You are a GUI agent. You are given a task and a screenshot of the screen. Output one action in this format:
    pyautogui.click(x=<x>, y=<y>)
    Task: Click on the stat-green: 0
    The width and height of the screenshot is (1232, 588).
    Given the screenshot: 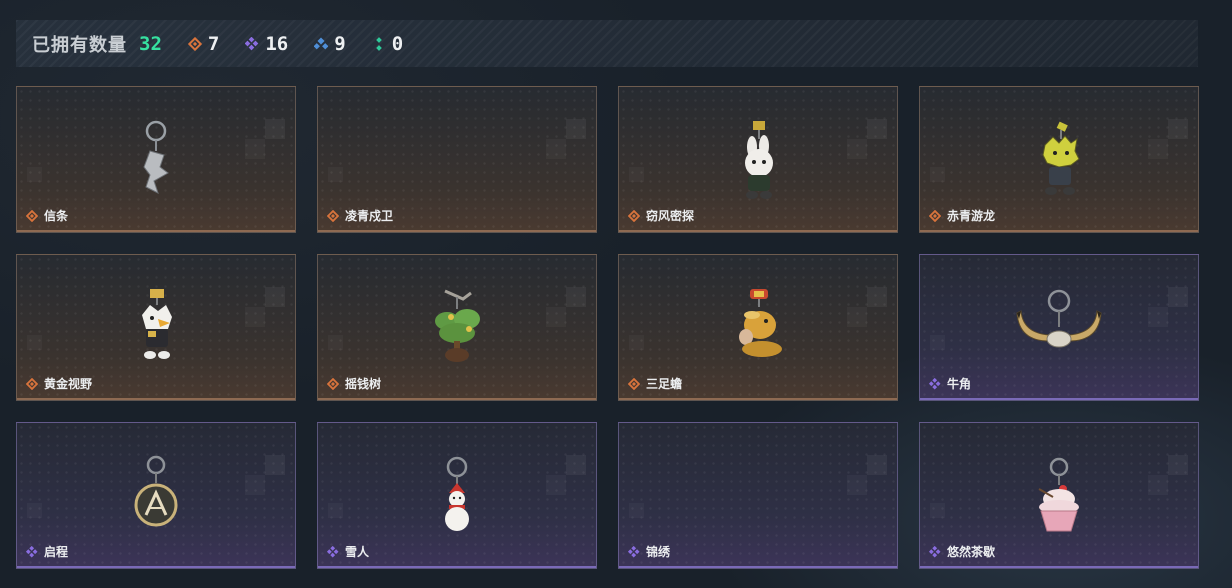 What is the action you would take?
    pyautogui.click(x=387, y=44)
    